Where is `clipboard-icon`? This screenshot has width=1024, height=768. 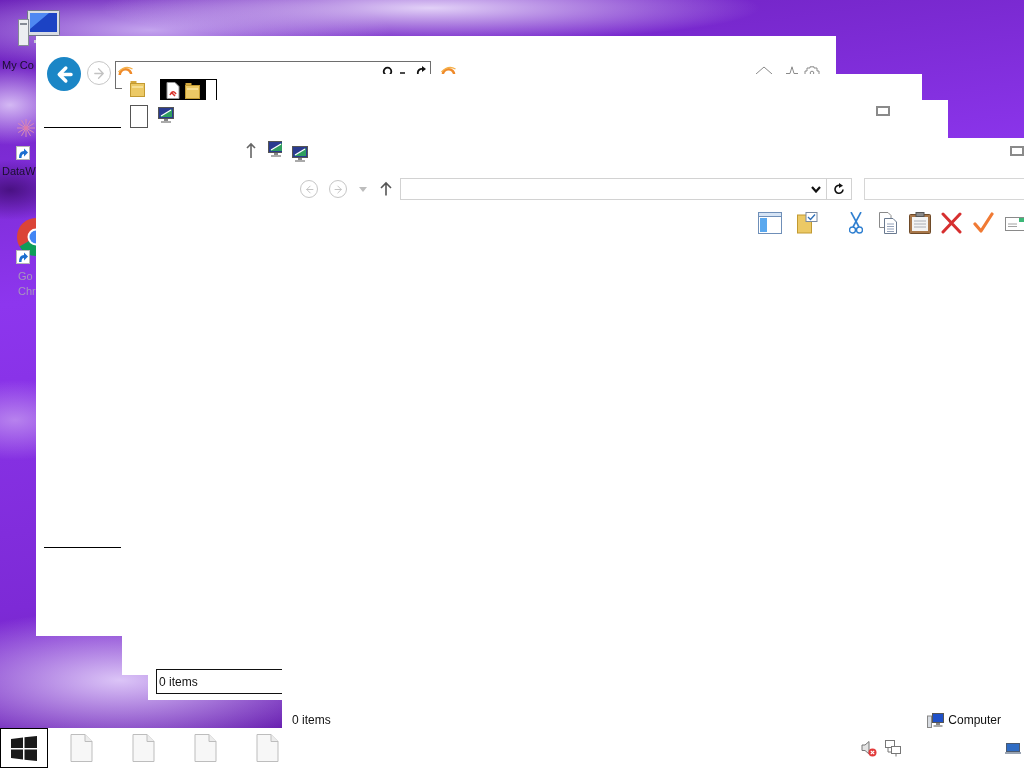 clipboard-icon is located at coordinates (920, 223).